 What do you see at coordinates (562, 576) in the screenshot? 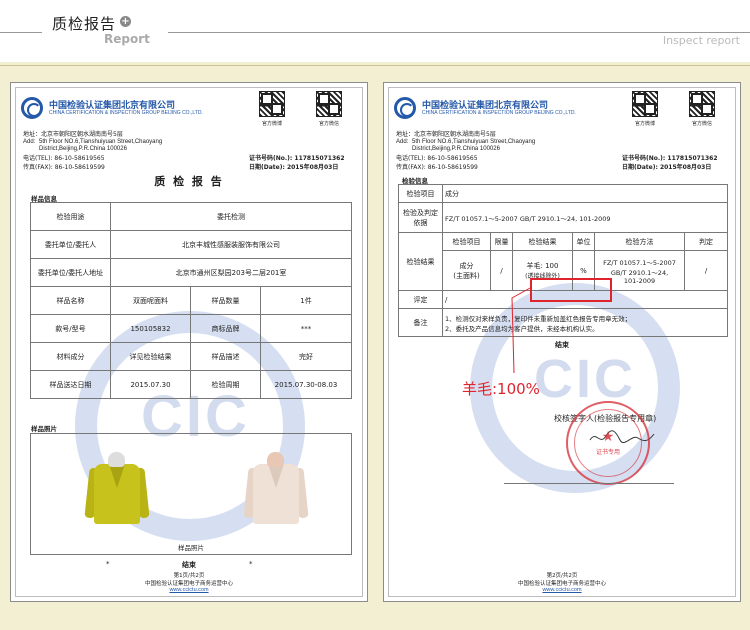
I see `footer-page: 第2页/共2页` at bounding box center [562, 576].